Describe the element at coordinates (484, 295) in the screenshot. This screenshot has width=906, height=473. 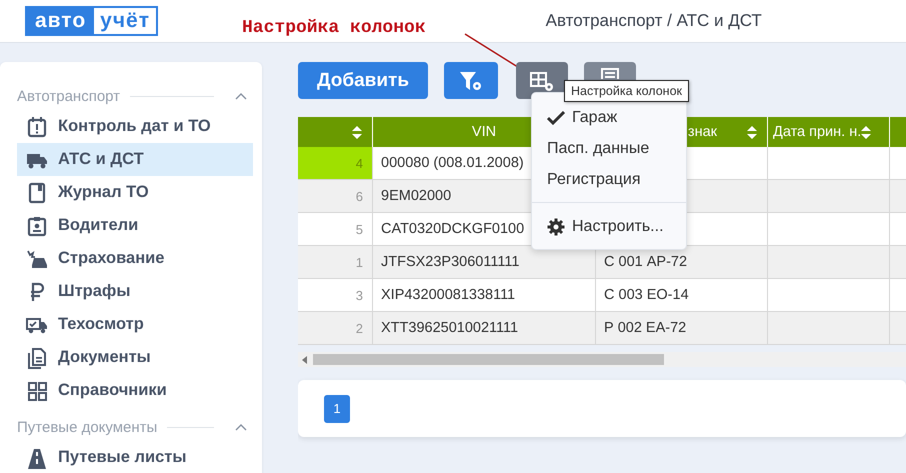
I see `table-cell: XIP43200081338111` at that location.